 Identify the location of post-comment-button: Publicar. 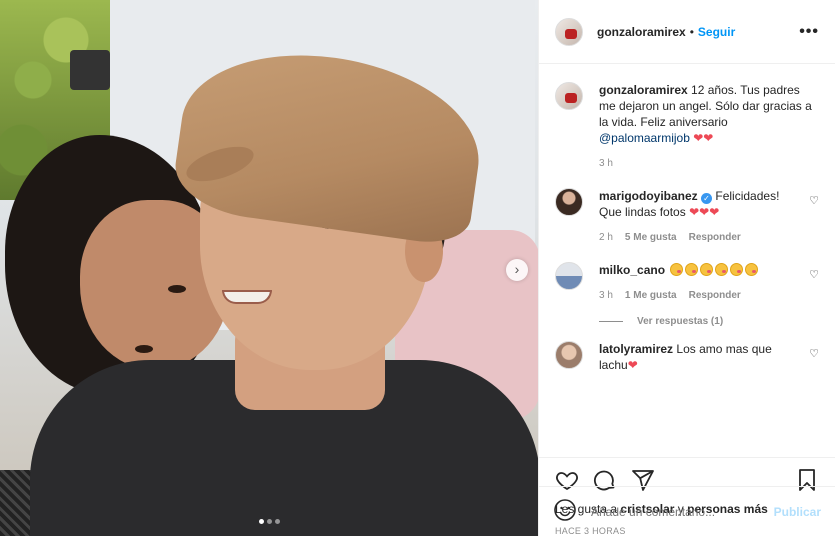
(797, 512).